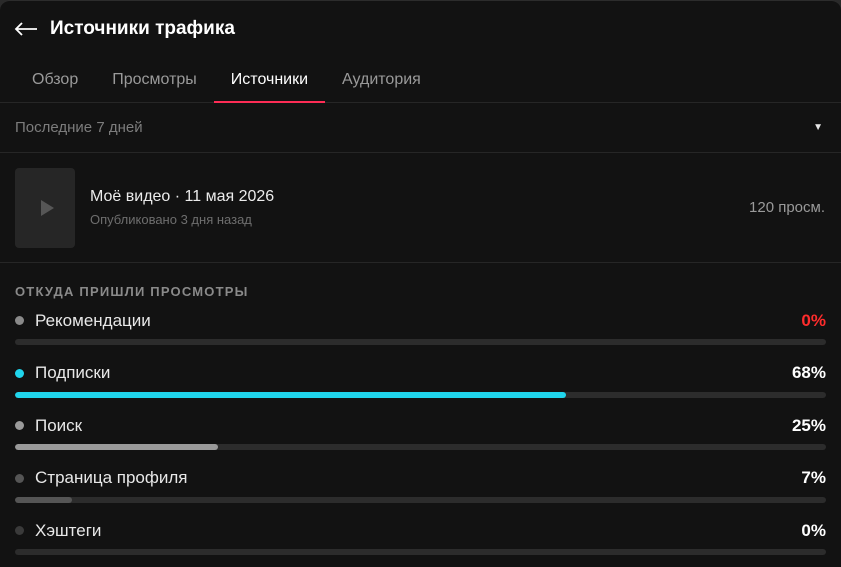 This screenshot has height=567, width=841. I want to click on tab-bar: Обзор Просмотры Источники Аудитория, so click(420, 80).